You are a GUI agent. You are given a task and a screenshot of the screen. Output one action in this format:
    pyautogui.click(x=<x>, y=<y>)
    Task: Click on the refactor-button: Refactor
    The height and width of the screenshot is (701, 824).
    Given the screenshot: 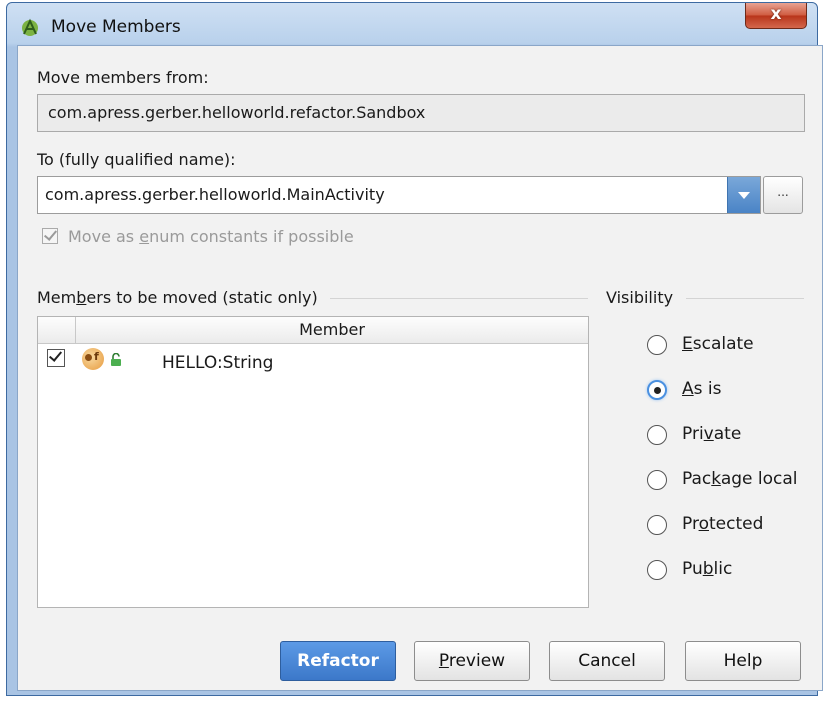 What is the action you would take?
    pyautogui.click(x=338, y=661)
    